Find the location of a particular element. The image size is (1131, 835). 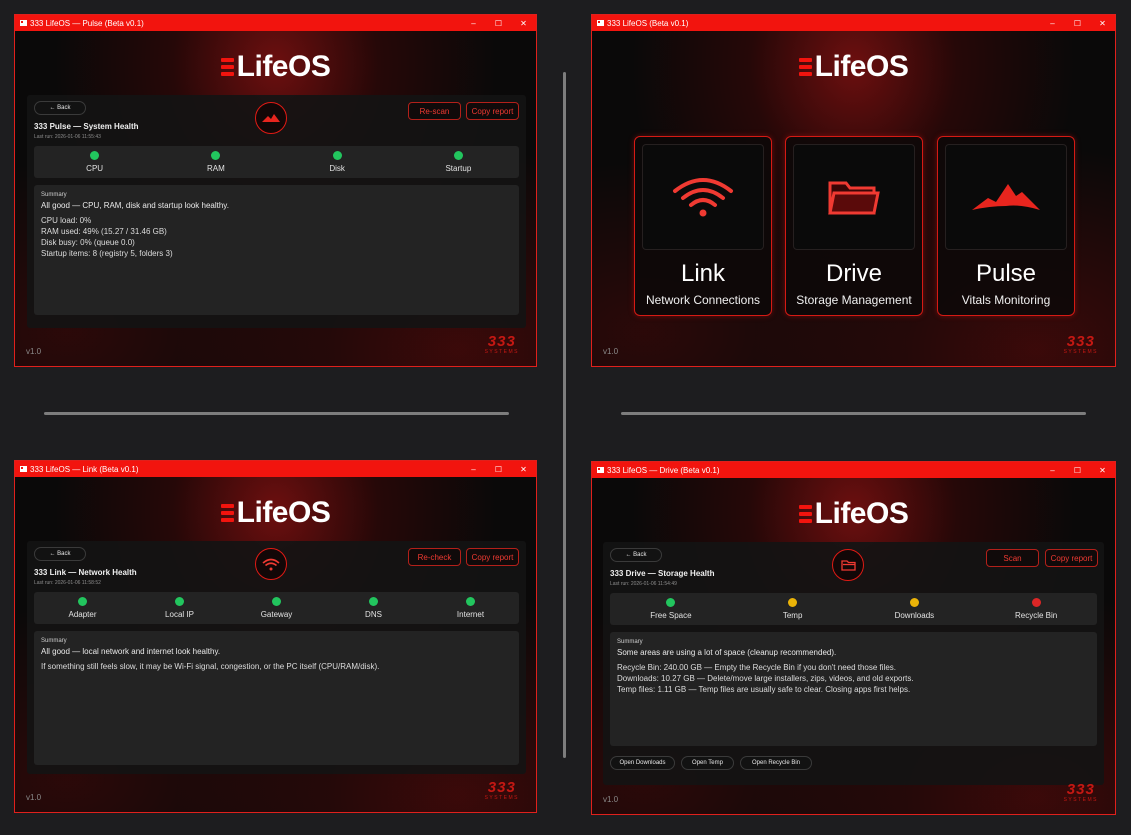

status-label: Disk is located at coordinates (337, 168).